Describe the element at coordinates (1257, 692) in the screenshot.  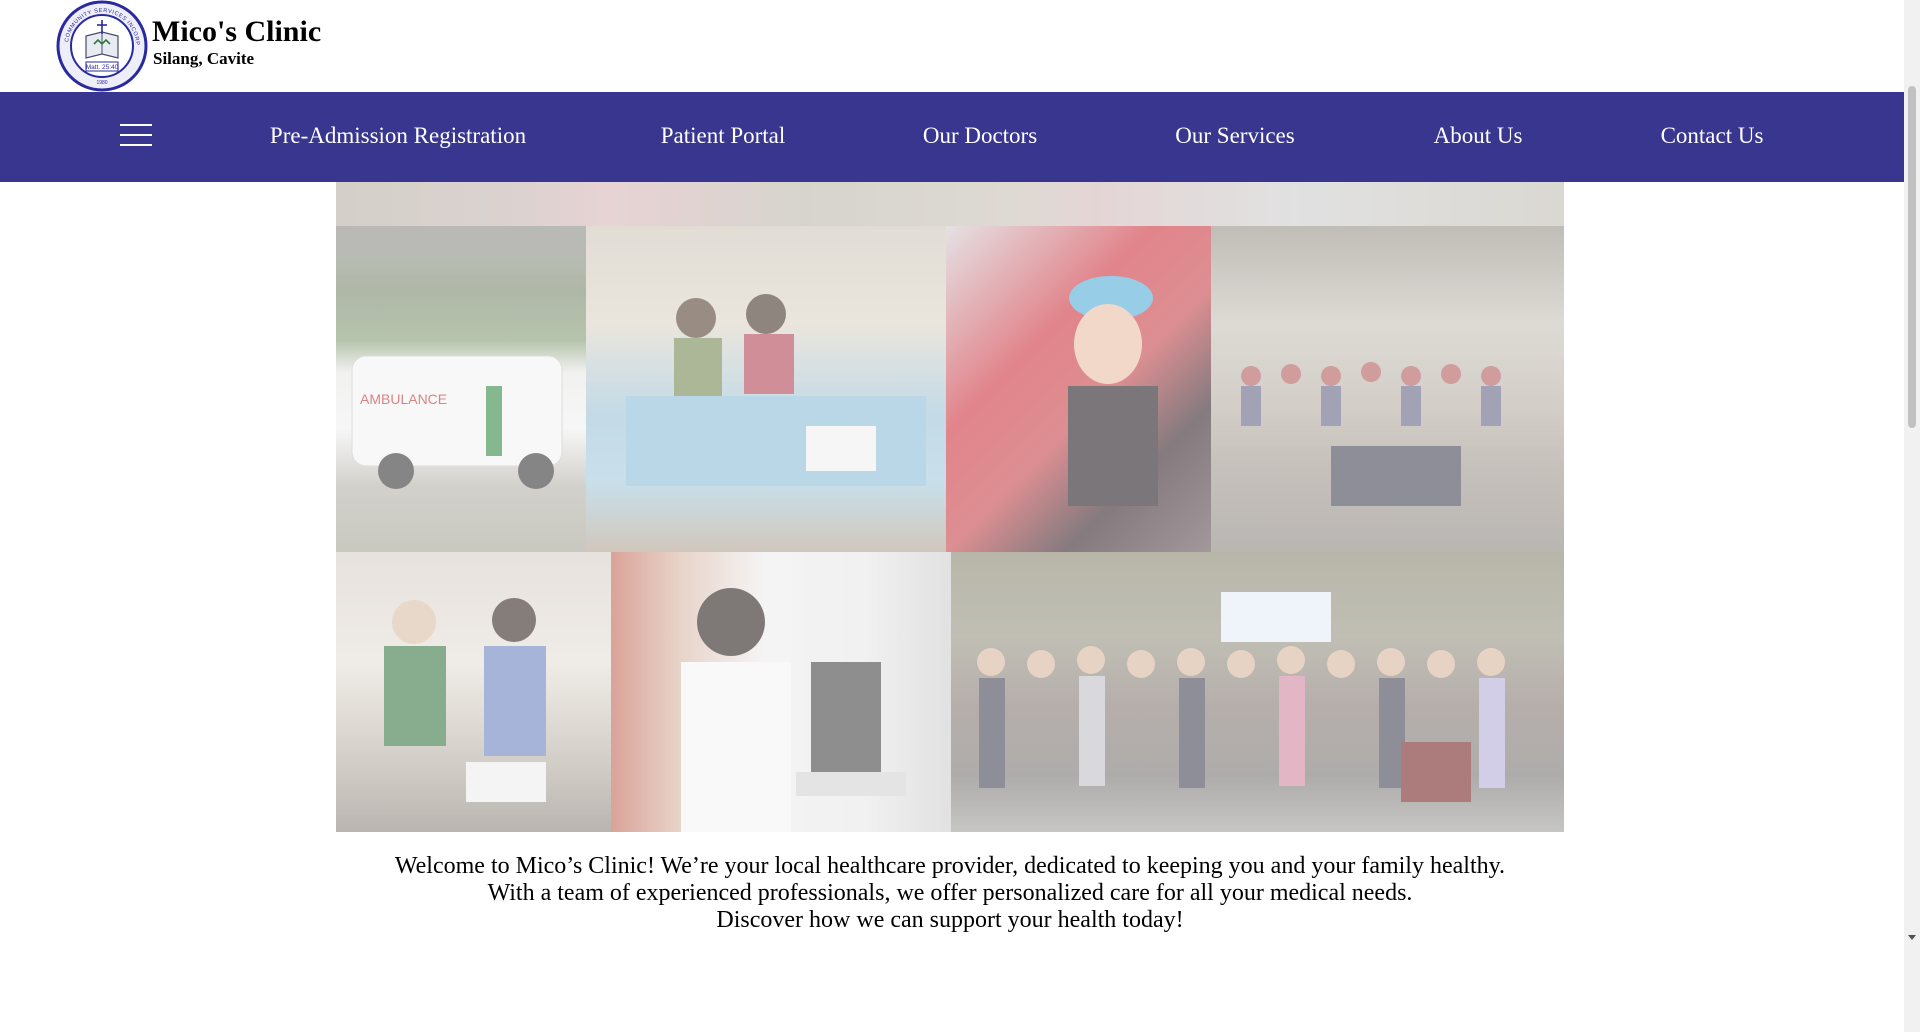
I see `community-group-photo` at that location.